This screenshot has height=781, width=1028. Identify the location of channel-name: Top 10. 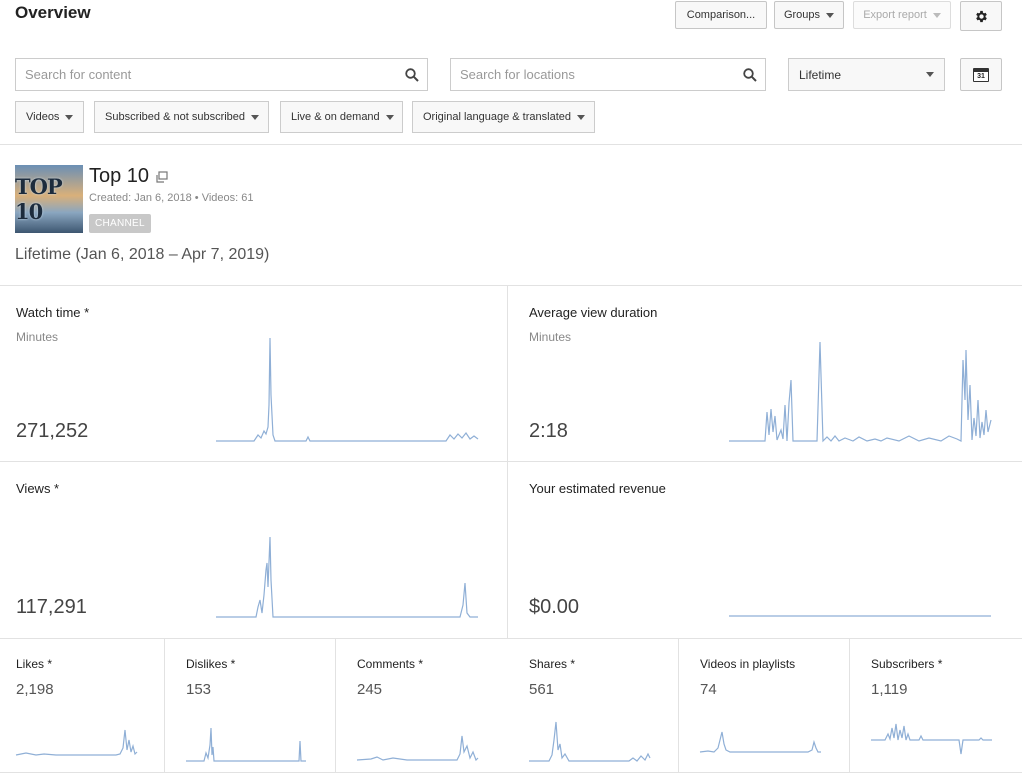
(128, 176).